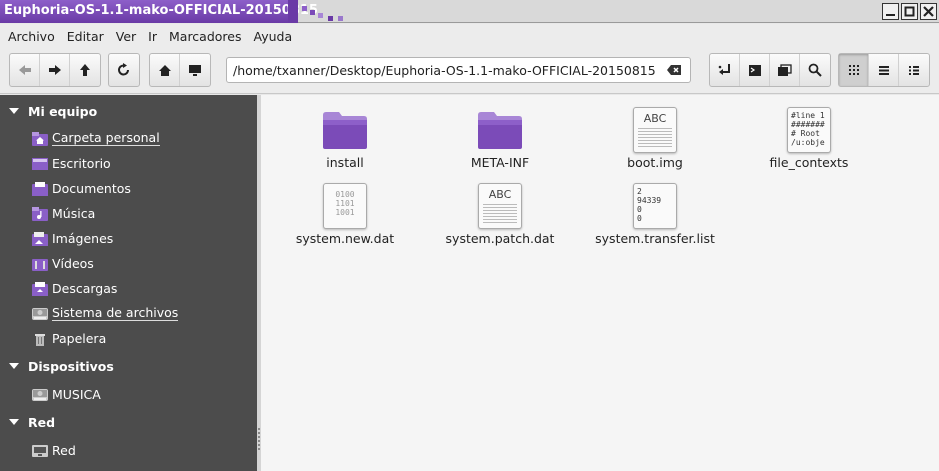 This screenshot has width=939, height=471. Describe the element at coordinates (909, 11) in the screenshot. I see `maximize-button` at that location.